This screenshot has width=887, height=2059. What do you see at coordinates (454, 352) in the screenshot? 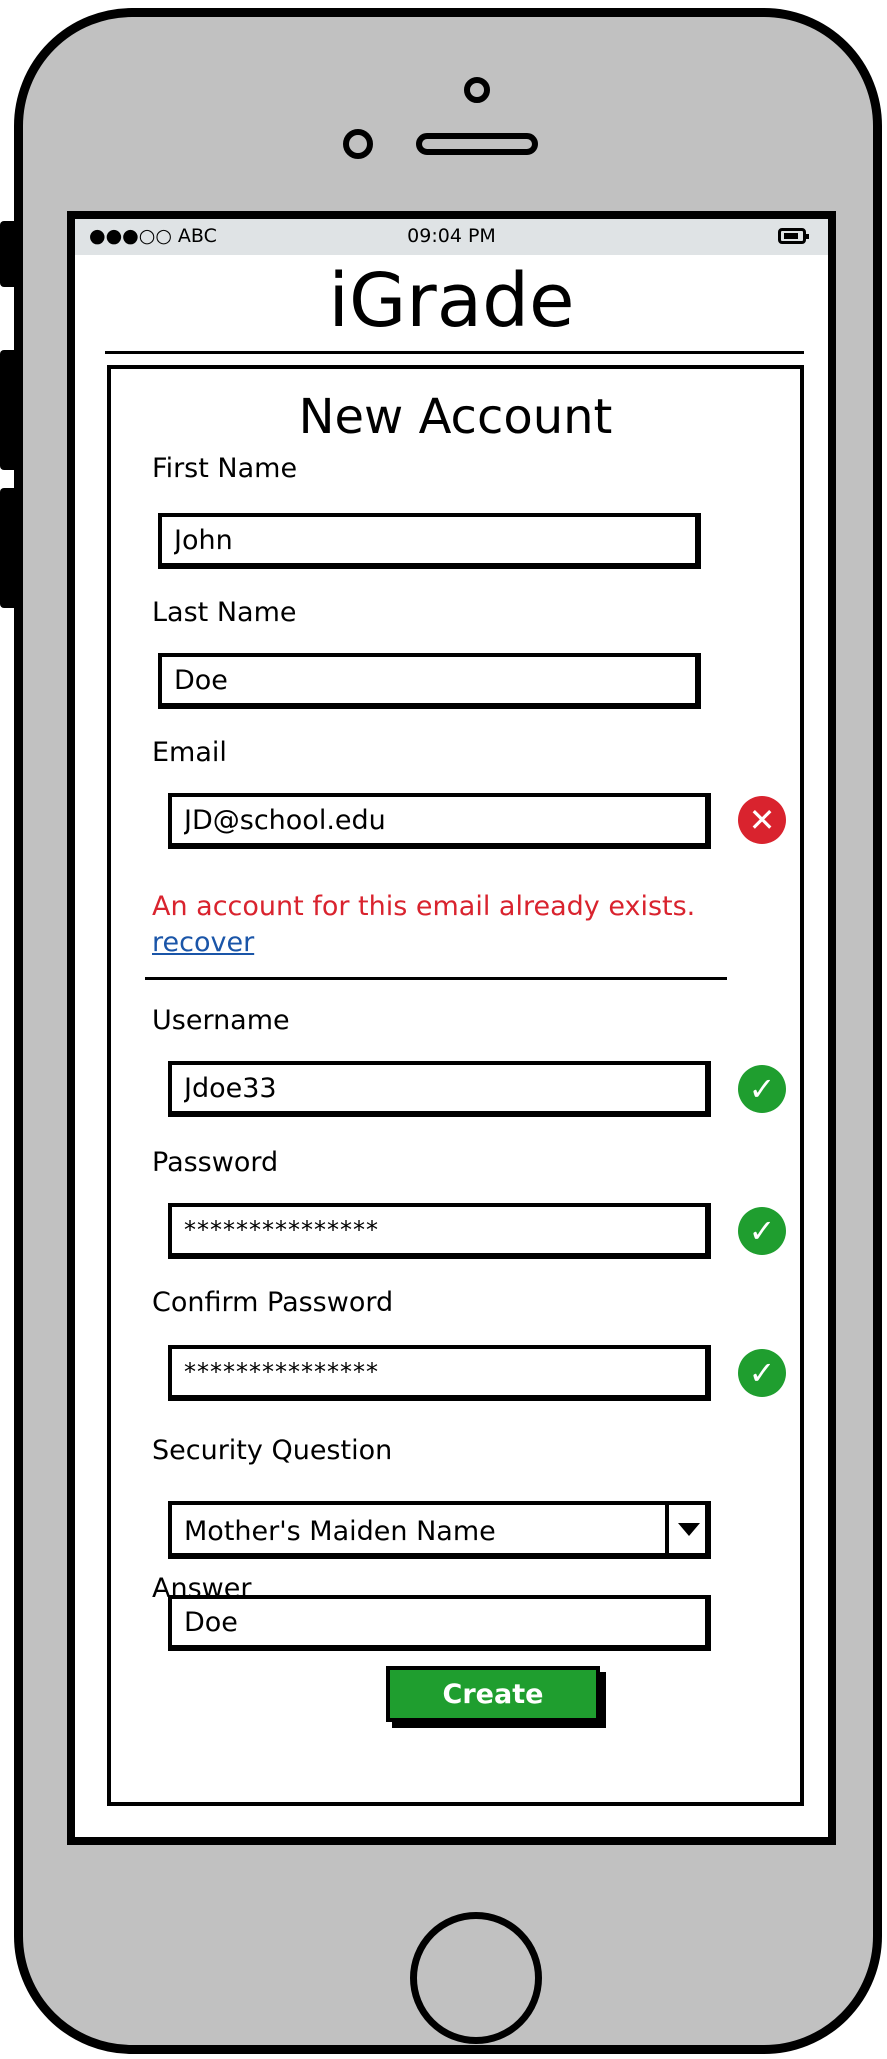
I see `title-divider` at bounding box center [454, 352].